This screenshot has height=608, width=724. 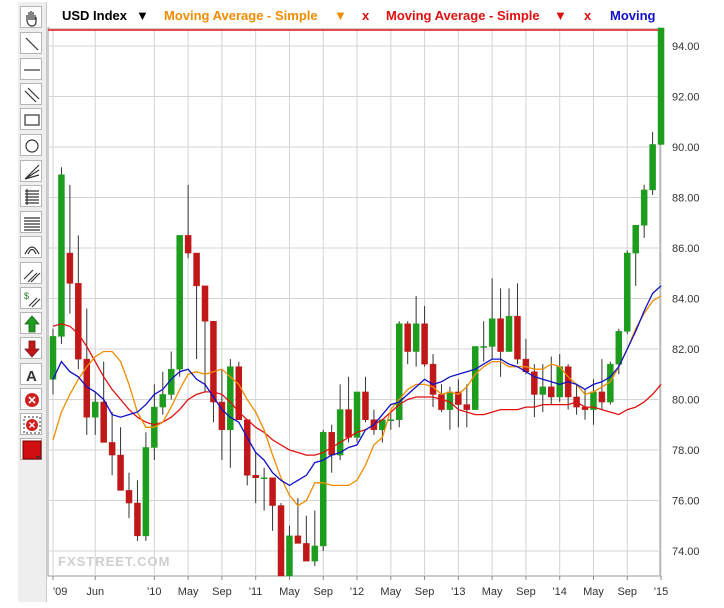 What do you see at coordinates (633, 15) in the screenshot?
I see `legend-ma-blue: Moving` at bounding box center [633, 15].